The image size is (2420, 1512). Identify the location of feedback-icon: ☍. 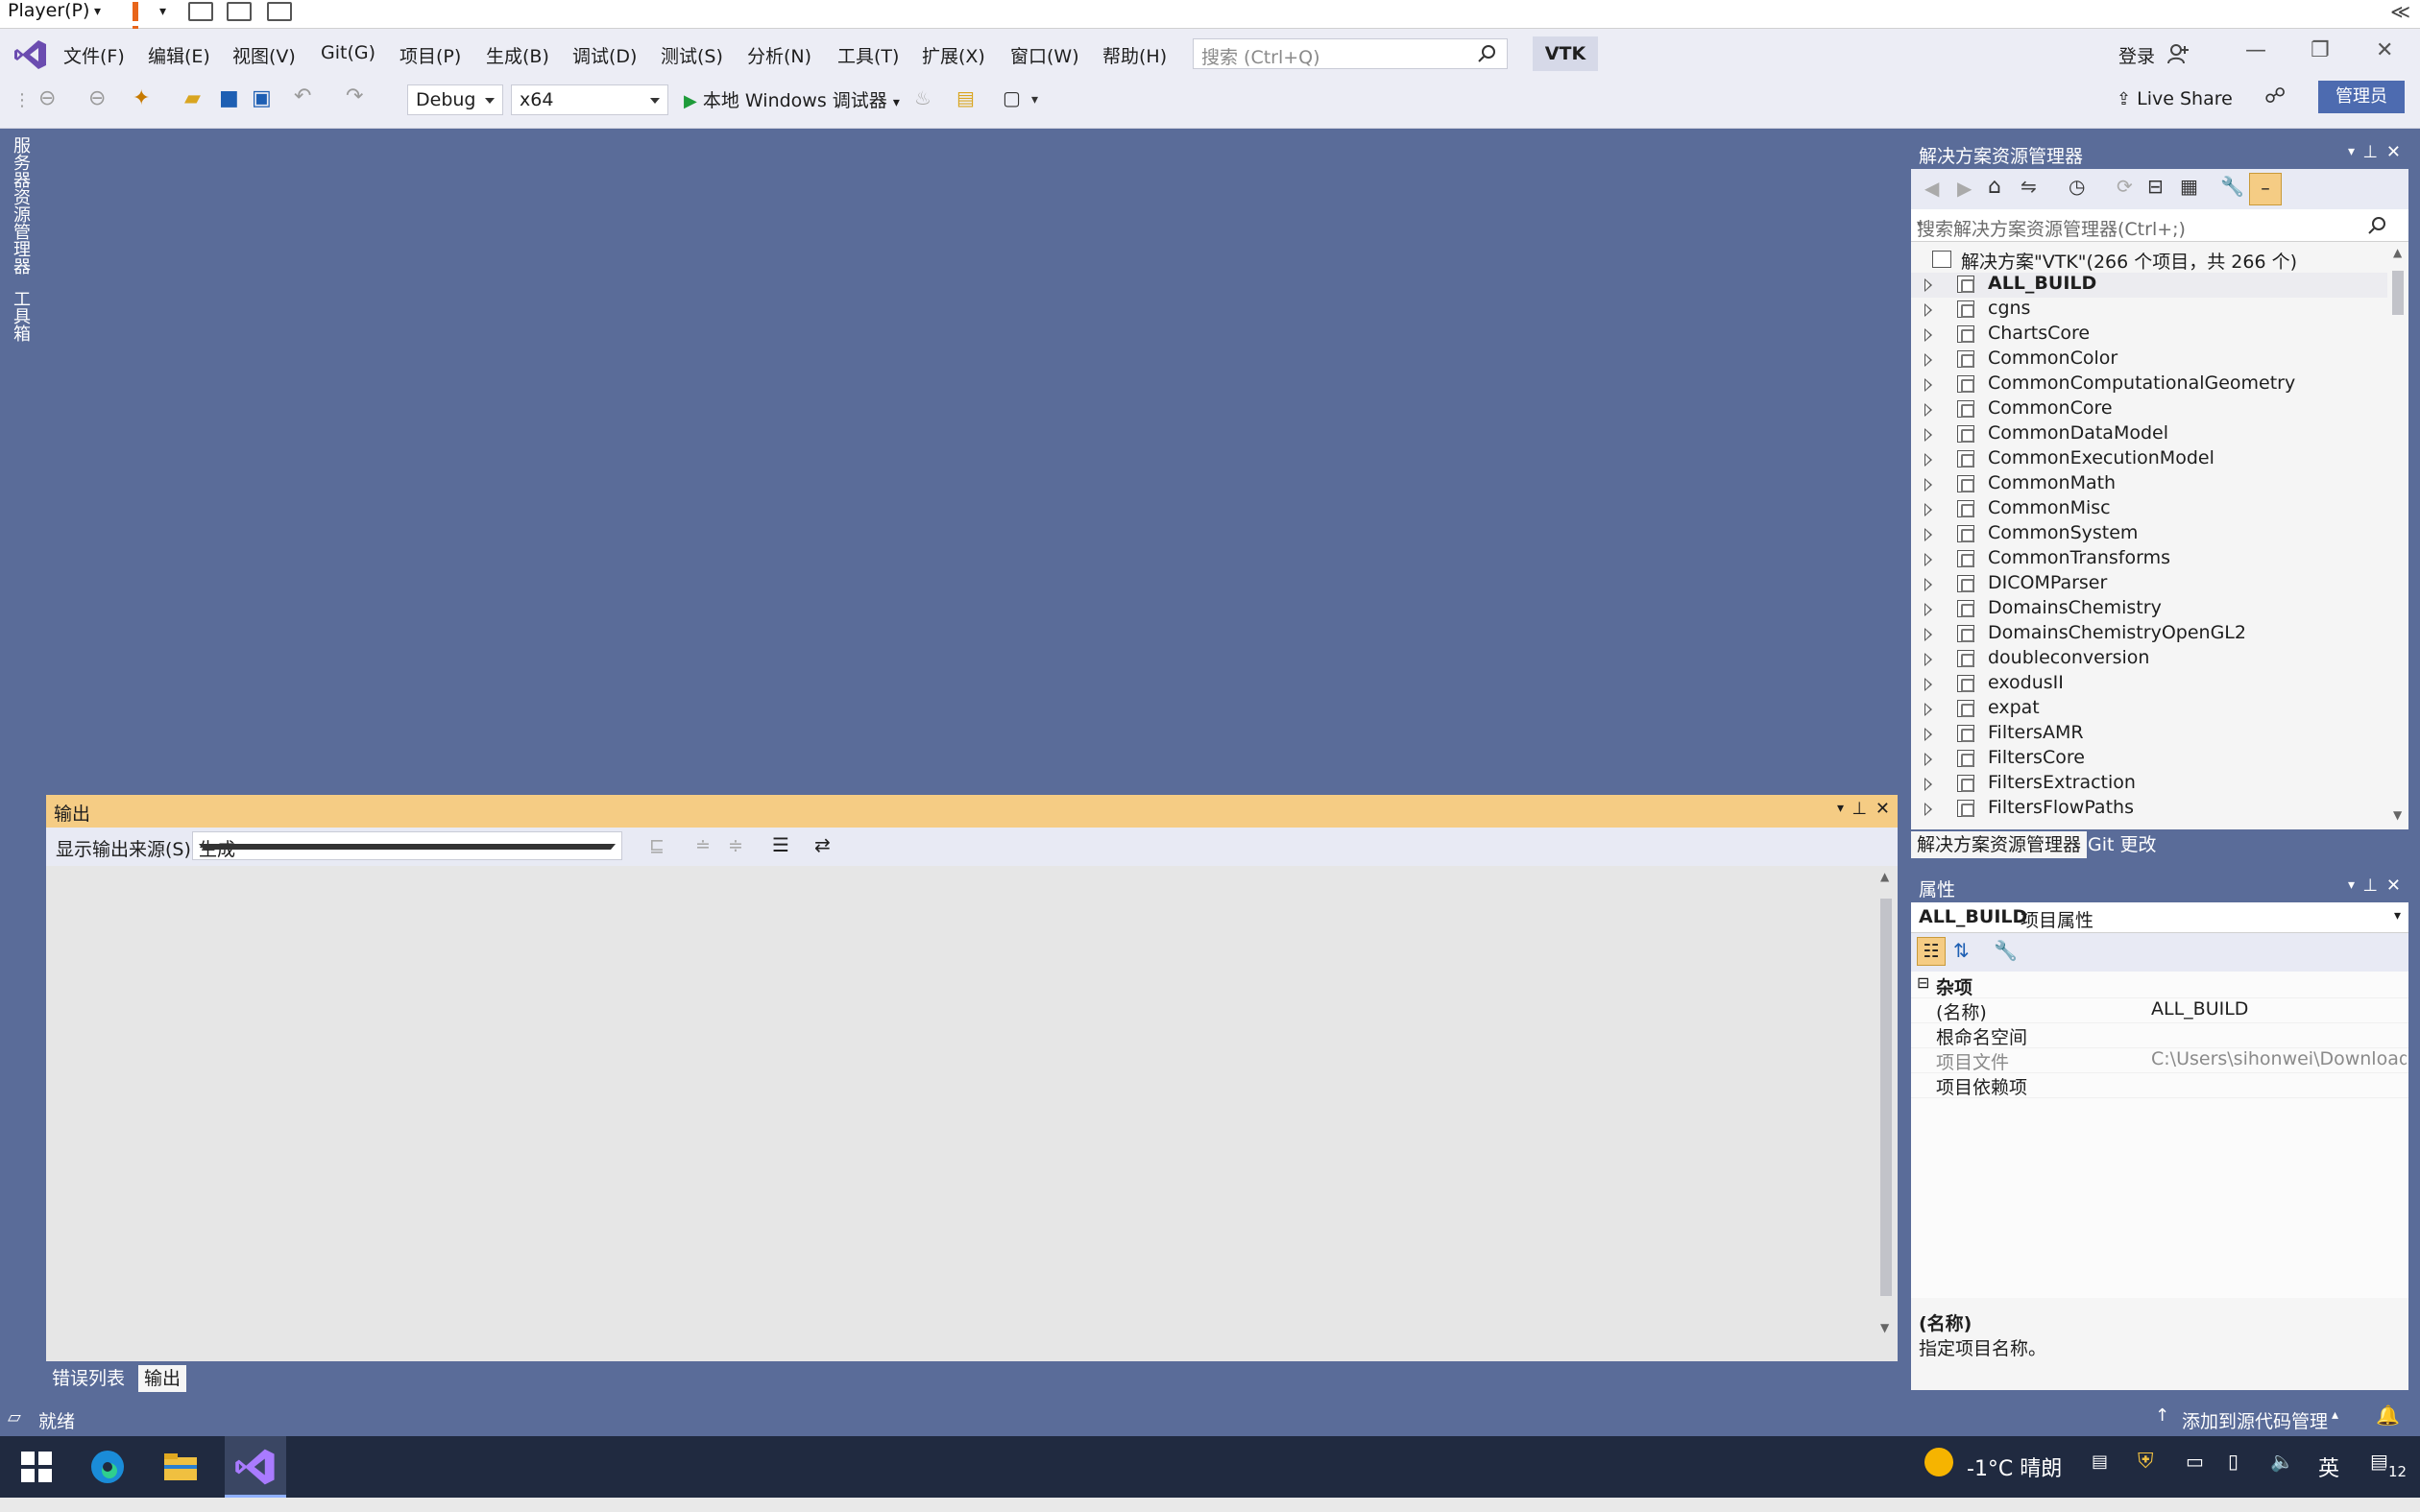
(2275, 96).